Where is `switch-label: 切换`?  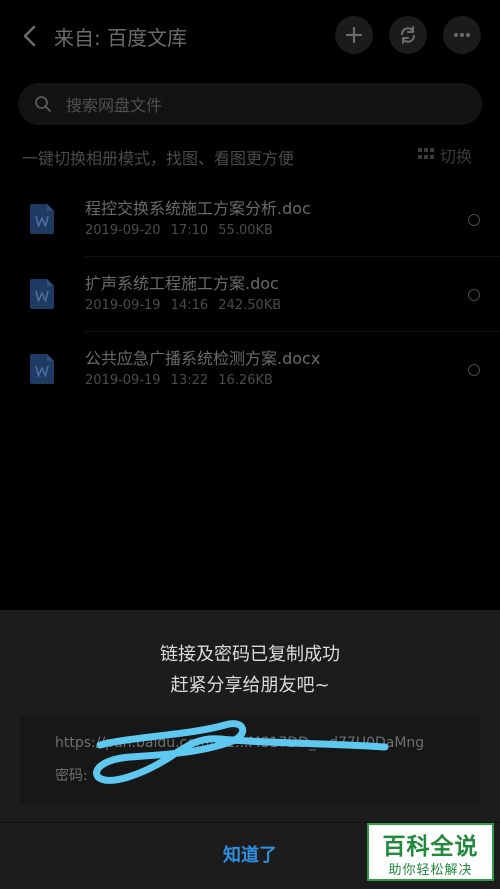 switch-label: 切换 is located at coordinates (456, 156).